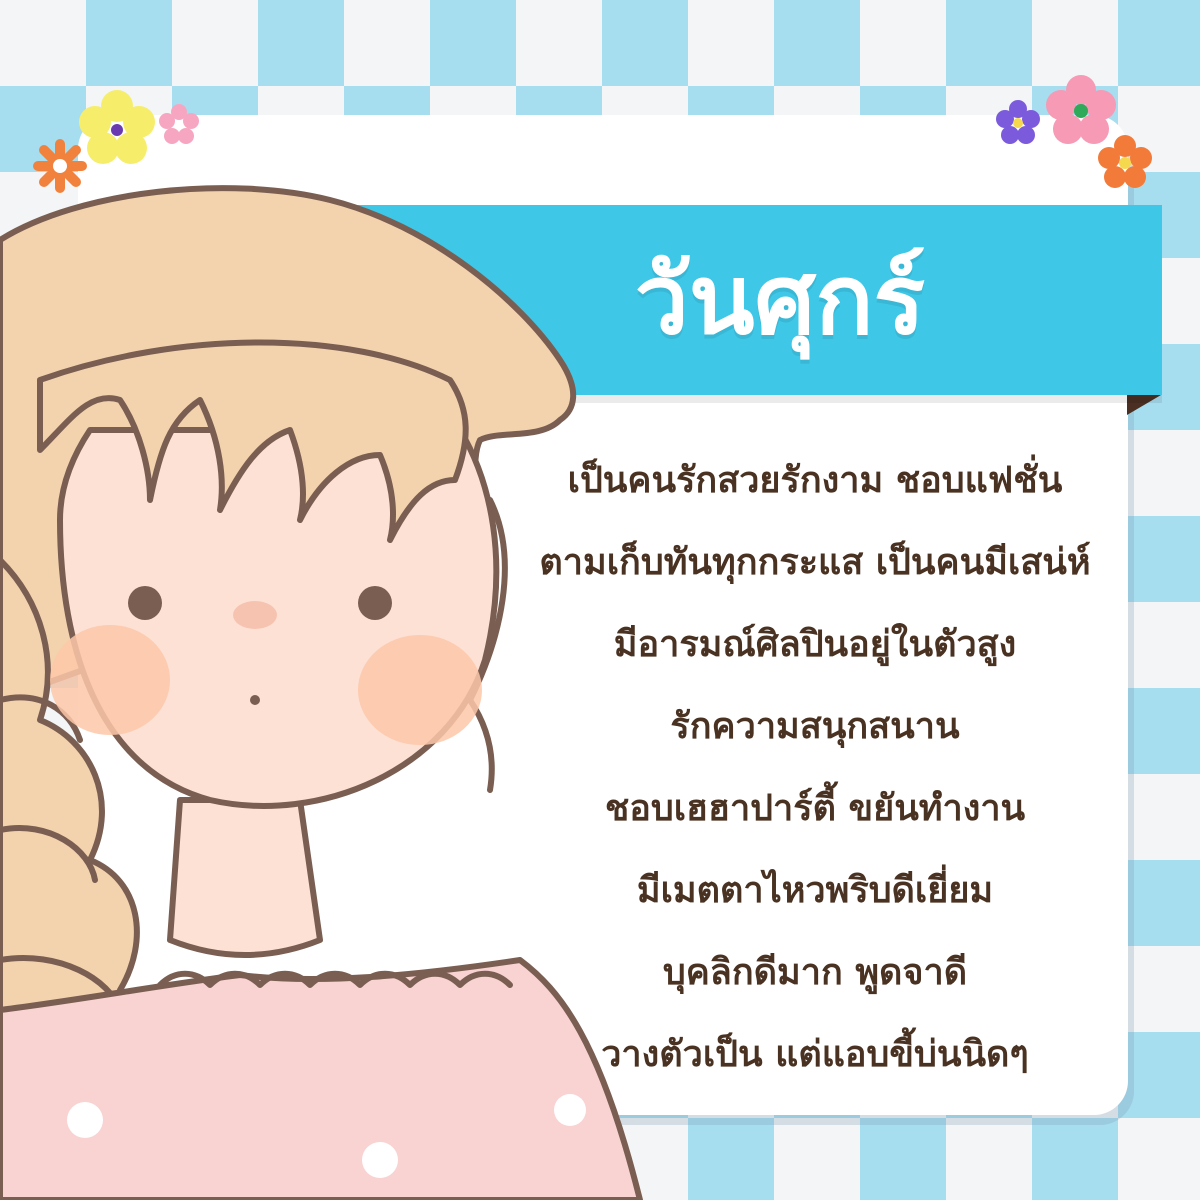 This screenshot has width=1200, height=1200. What do you see at coordinates (815, 562) in the screenshot?
I see `text-line: ตามเก็บทันทุกกระแส เป็นคนมีเสน่ห์` at bounding box center [815, 562].